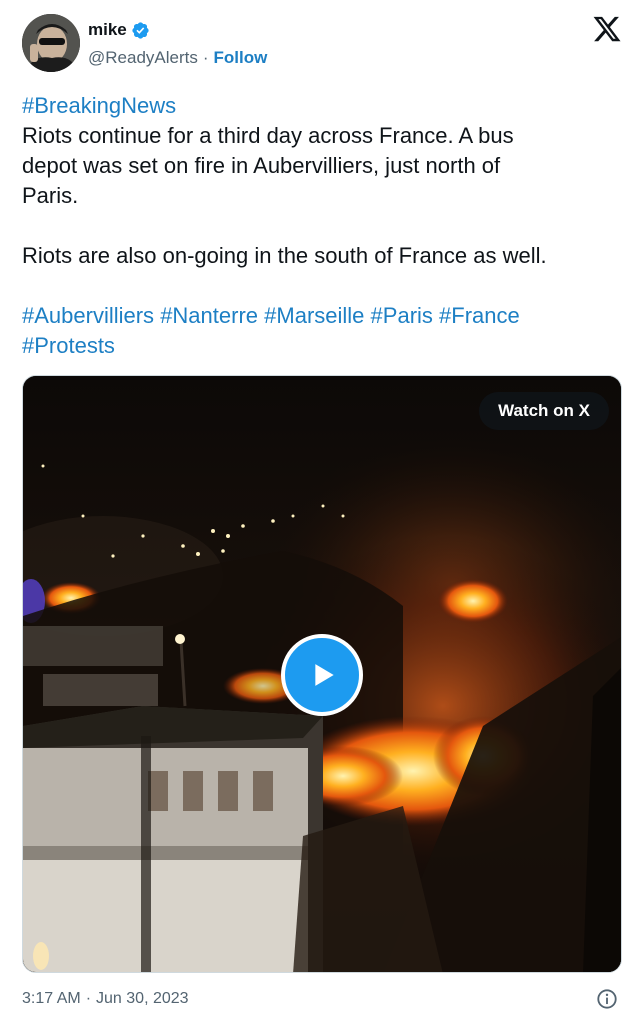  I want to click on hashtag-link: #France, so click(479, 315).